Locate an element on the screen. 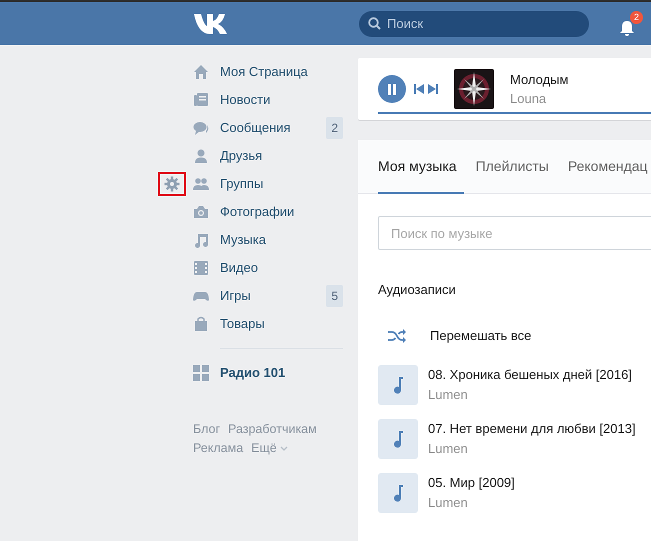  settings-button is located at coordinates (172, 184).